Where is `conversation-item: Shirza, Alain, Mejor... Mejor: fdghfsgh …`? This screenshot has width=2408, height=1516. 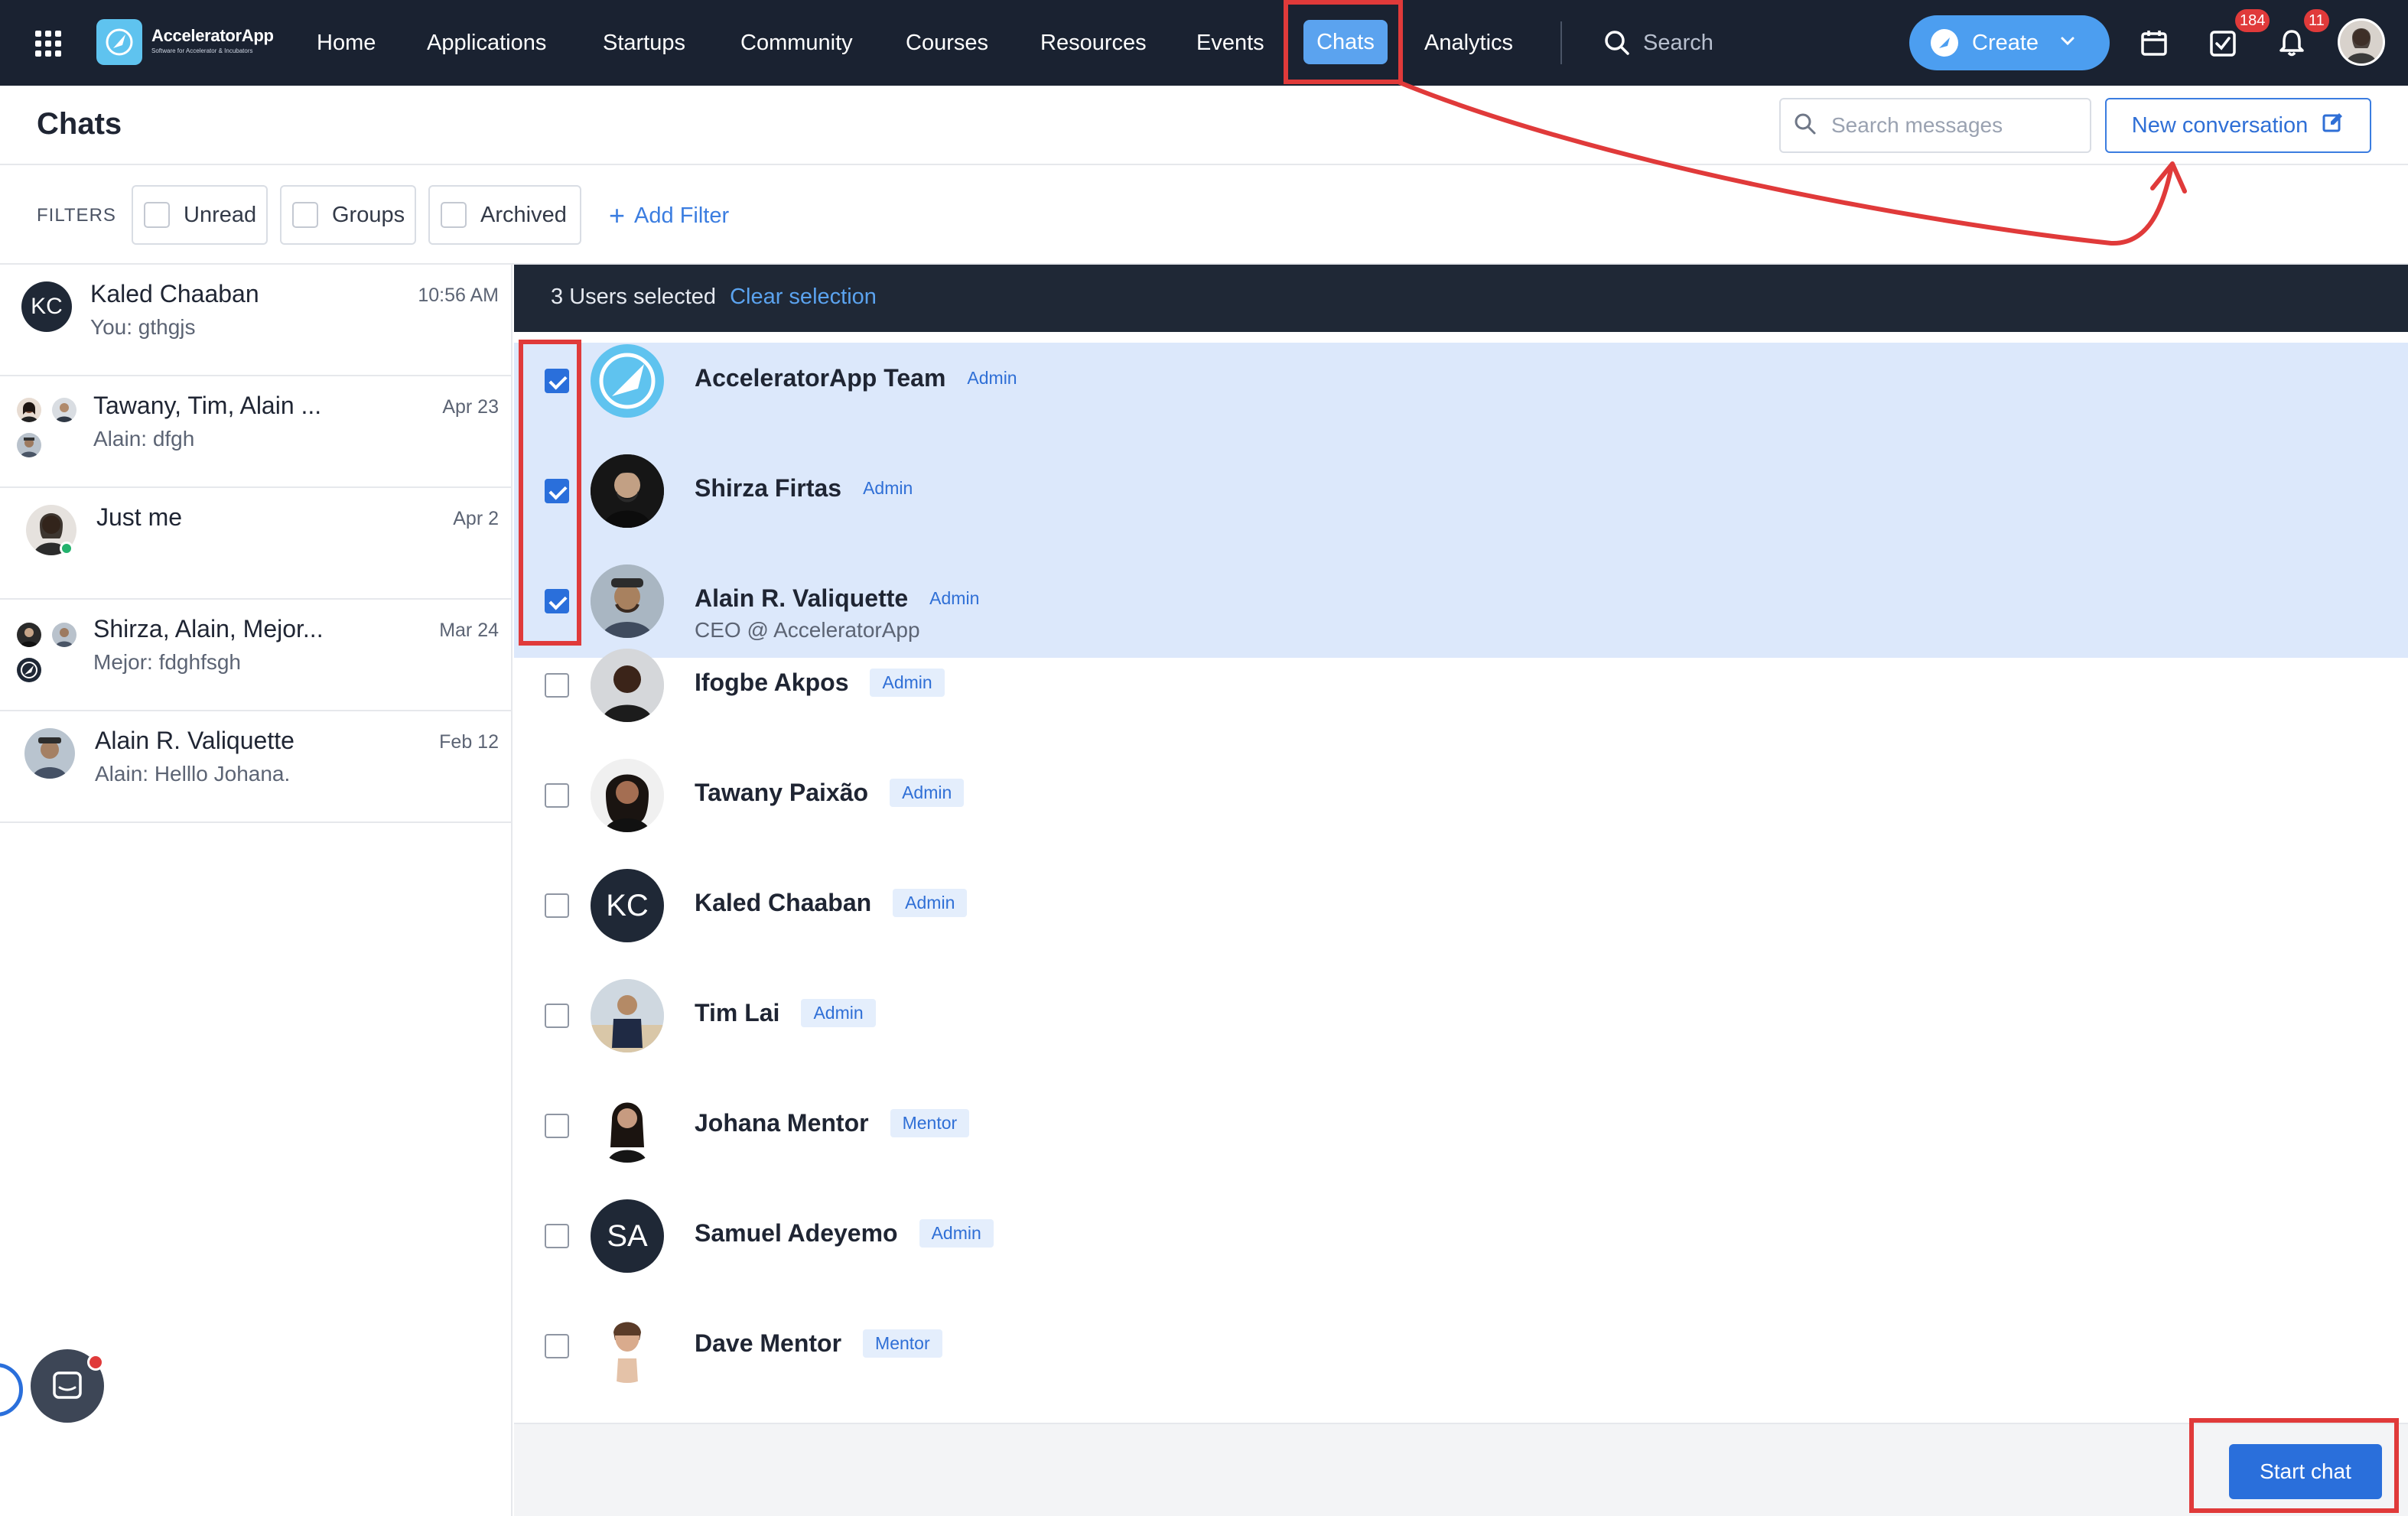 conversation-item: Shirza, Alain, Mejor... Mejor: fdghfsgh … is located at coordinates (255, 656).